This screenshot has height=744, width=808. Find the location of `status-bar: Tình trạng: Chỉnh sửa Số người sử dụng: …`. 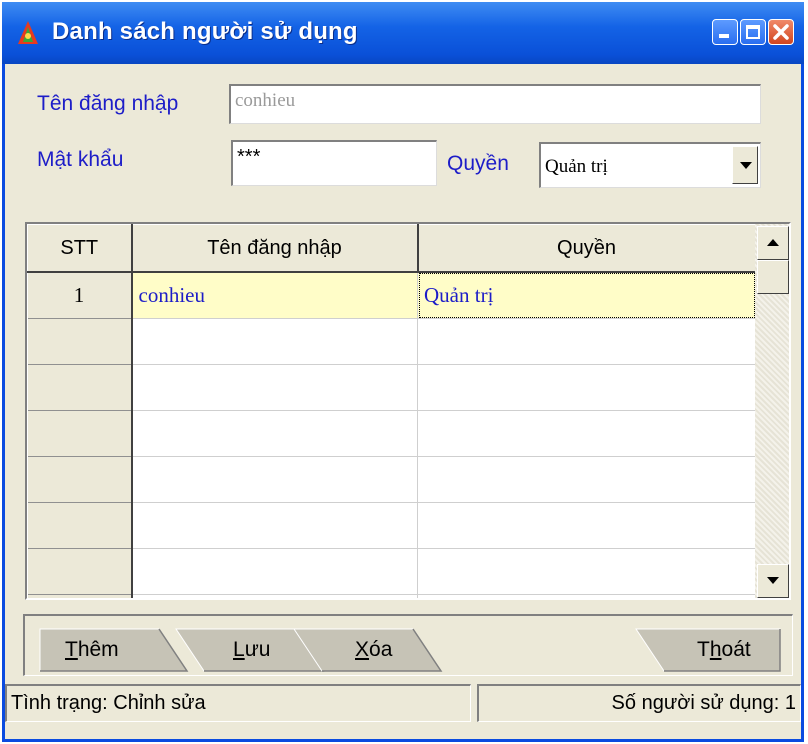

status-bar: Tình trạng: Chỉnh sửa Số người sử dụng: … is located at coordinates (403, 704).